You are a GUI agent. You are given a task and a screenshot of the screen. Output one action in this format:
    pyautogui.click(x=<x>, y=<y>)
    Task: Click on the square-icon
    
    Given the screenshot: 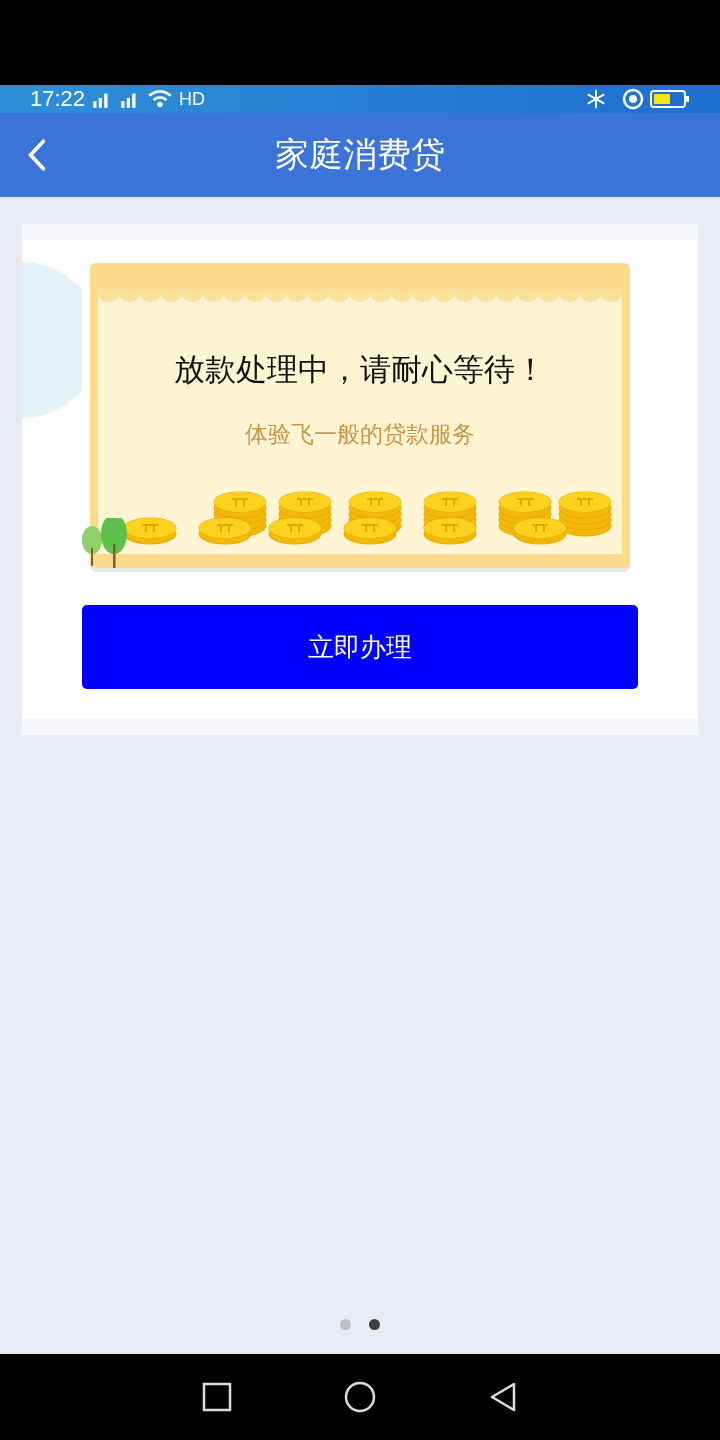 What is the action you would take?
    pyautogui.click(x=216, y=1397)
    